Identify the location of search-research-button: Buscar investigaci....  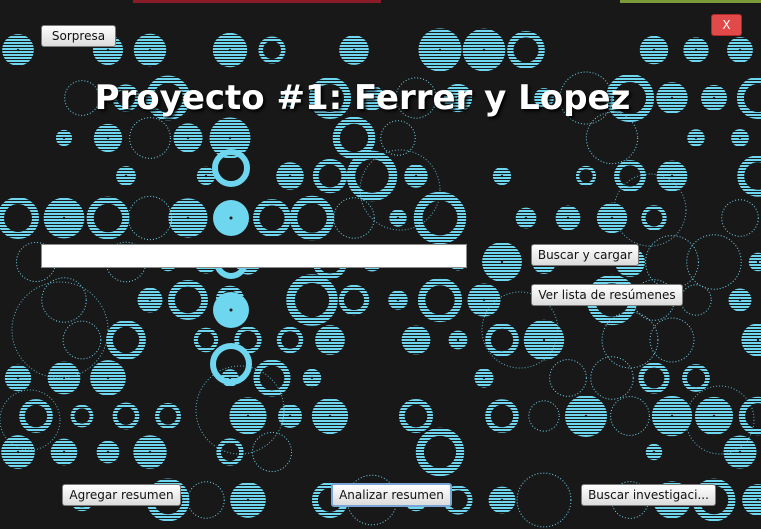
(648, 495).